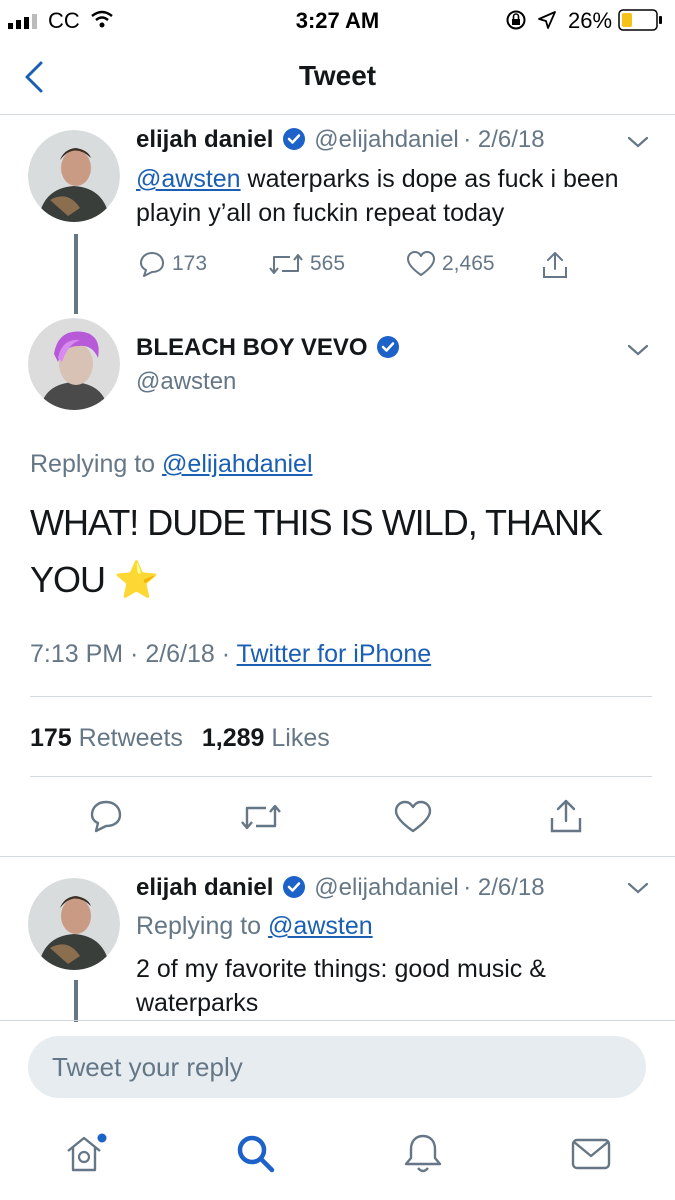 The width and height of the screenshot is (675, 1200). Describe the element at coordinates (516, 20) in the screenshot. I see `lock-rotation-icon` at that location.